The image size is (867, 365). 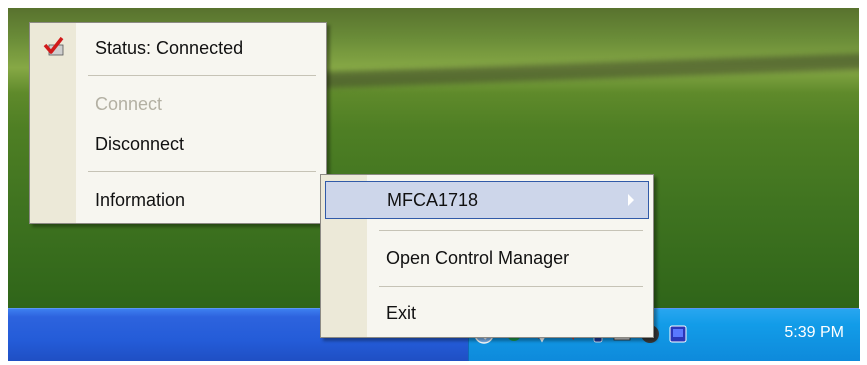 What do you see at coordinates (169, 47) in the screenshot?
I see `status-label: Status: Connected` at bounding box center [169, 47].